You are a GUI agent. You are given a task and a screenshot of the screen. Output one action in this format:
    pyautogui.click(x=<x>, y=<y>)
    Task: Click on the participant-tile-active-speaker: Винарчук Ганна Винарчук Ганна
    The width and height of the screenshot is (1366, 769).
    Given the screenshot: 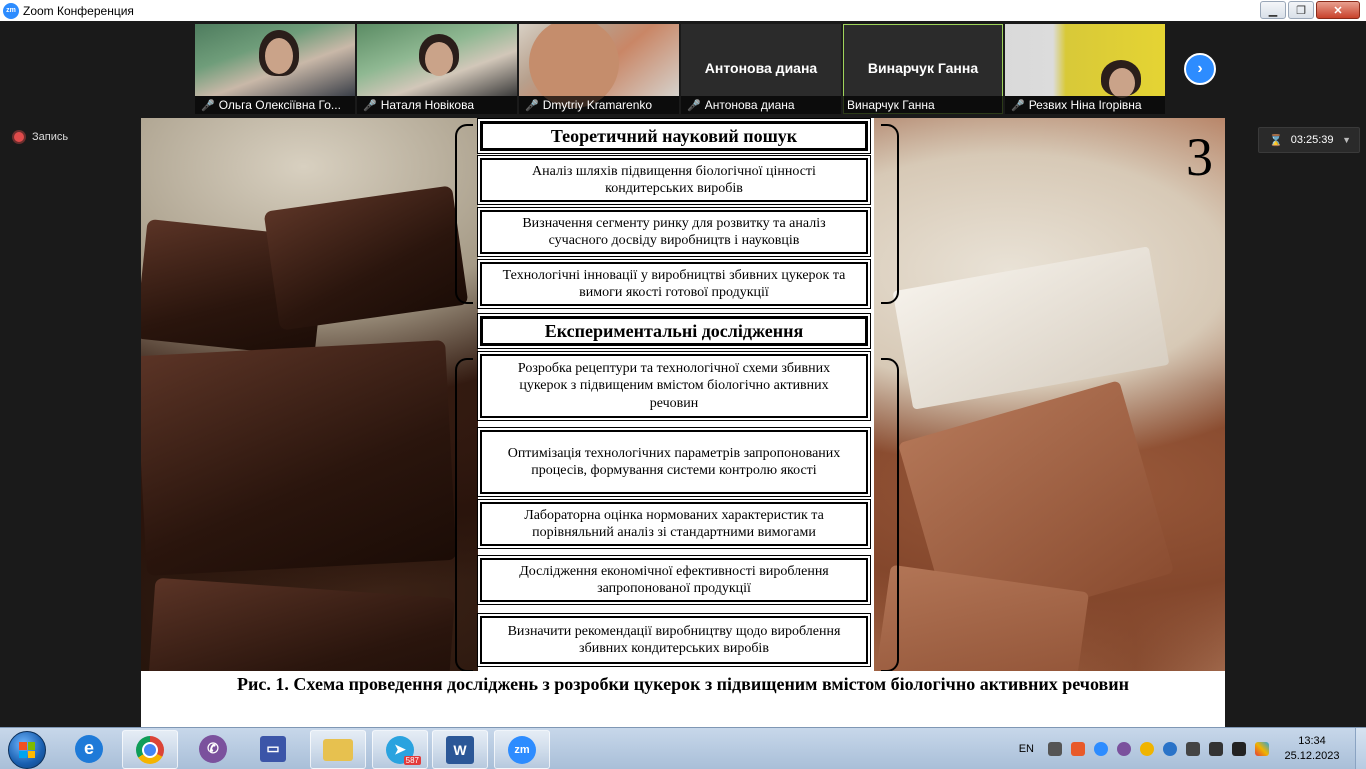 What is the action you would take?
    pyautogui.click(x=923, y=69)
    